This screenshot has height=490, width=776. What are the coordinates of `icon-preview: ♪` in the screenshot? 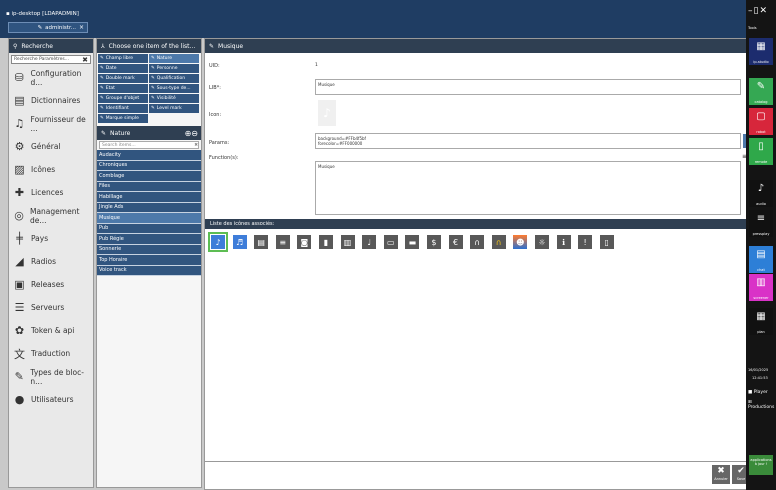 It's located at (327, 113).